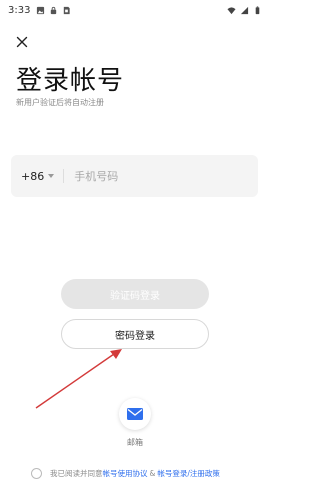 This screenshot has height=486, width=320. I want to click on mail-icon, so click(135, 414).